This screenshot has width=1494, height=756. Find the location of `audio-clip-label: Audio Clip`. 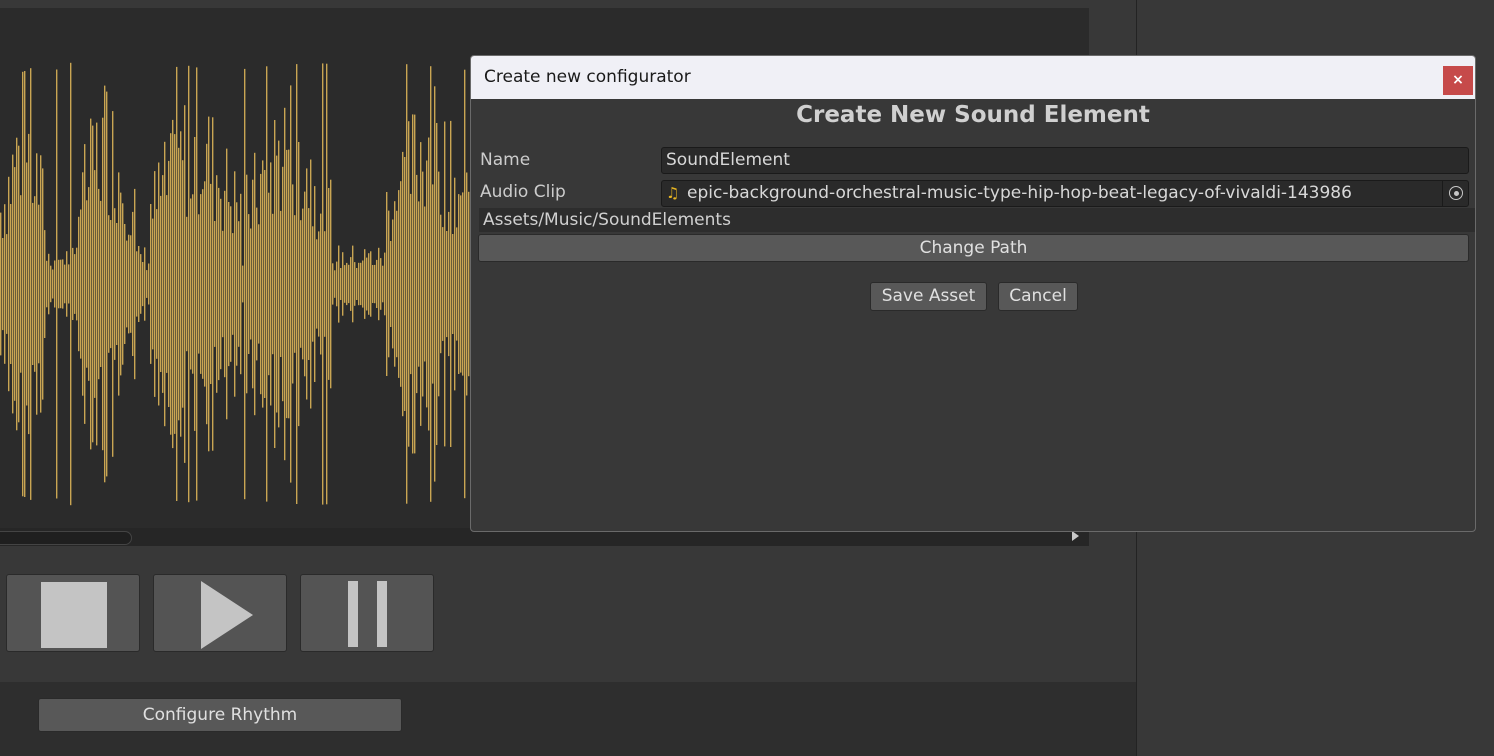

audio-clip-label: Audio Clip is located at coordinates (523, 192).